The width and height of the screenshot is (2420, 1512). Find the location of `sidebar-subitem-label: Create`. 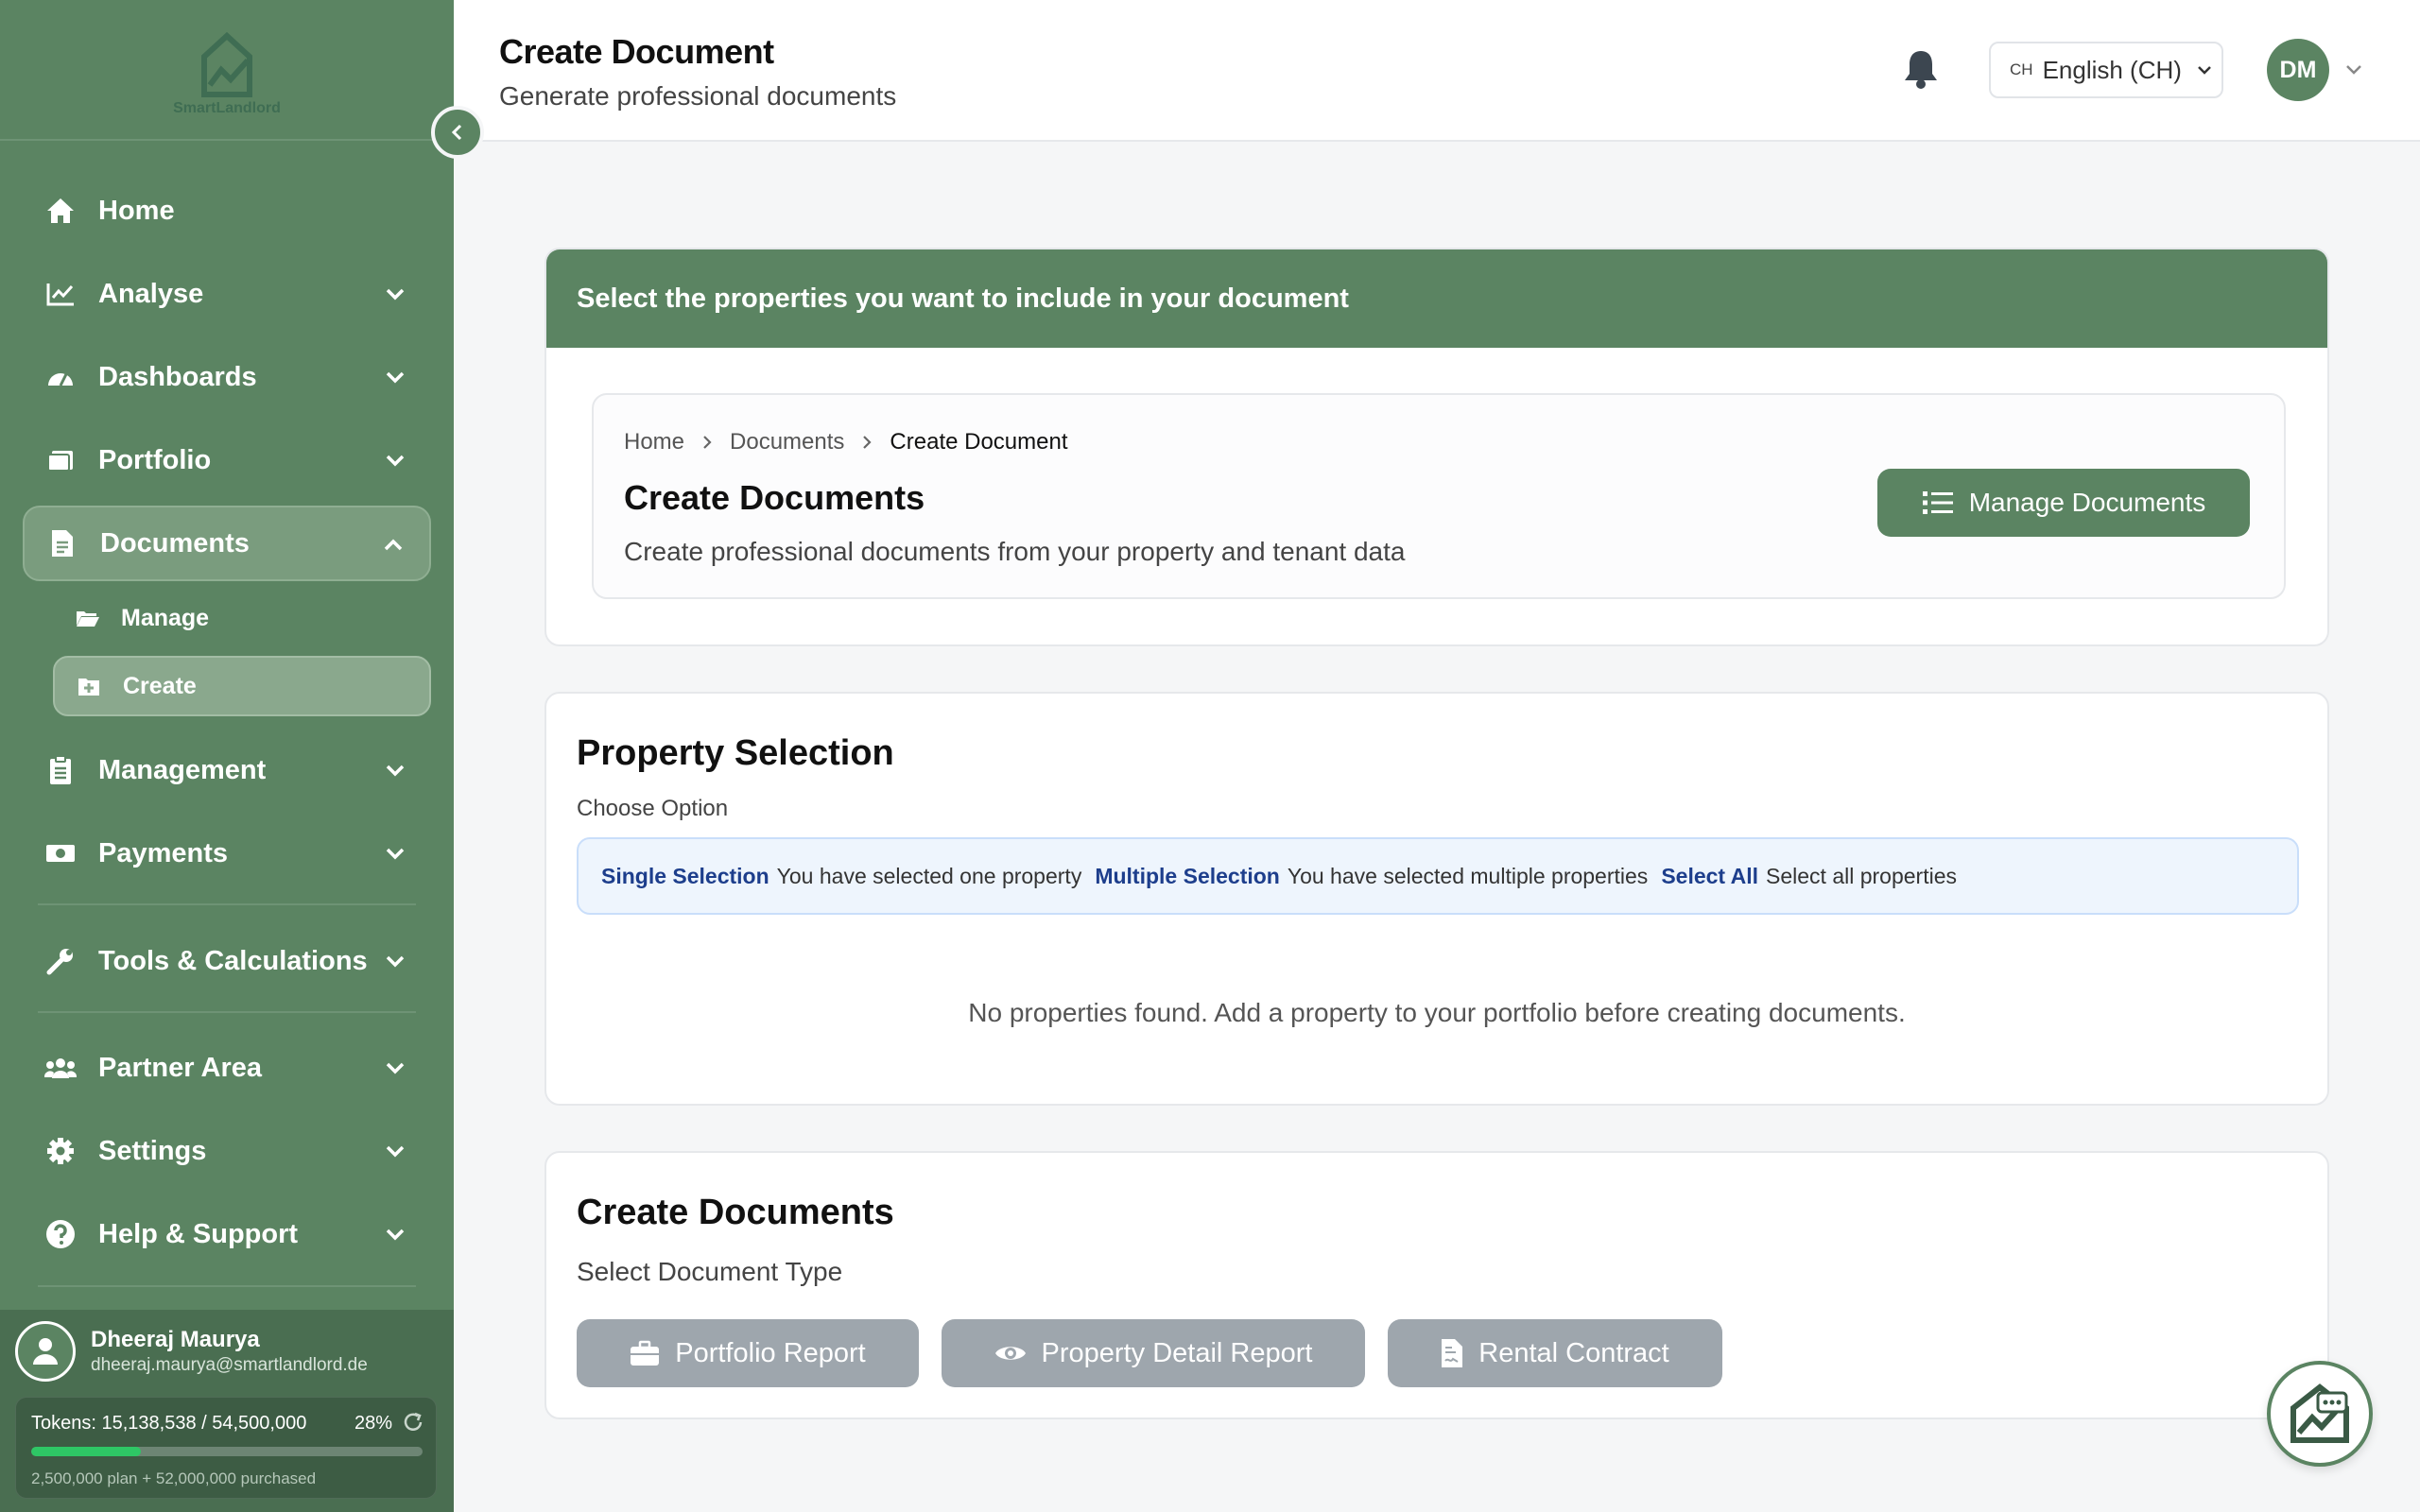

sidebar-subitem-label: Create is located at coordinates (160, 685).